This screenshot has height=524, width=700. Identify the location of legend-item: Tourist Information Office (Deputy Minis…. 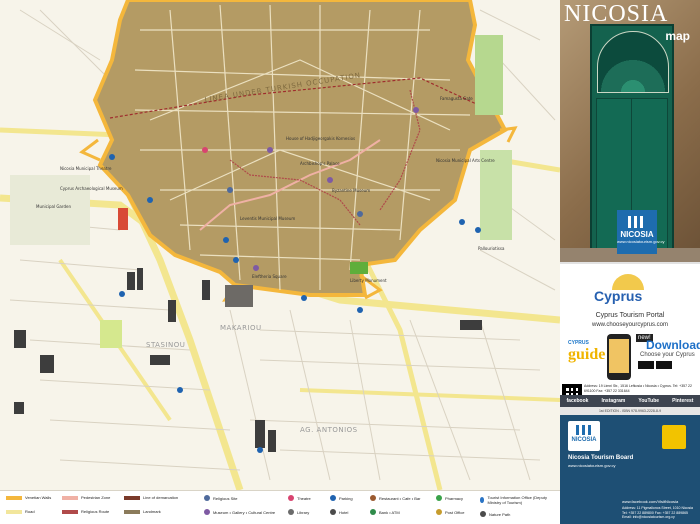
(519, 500).